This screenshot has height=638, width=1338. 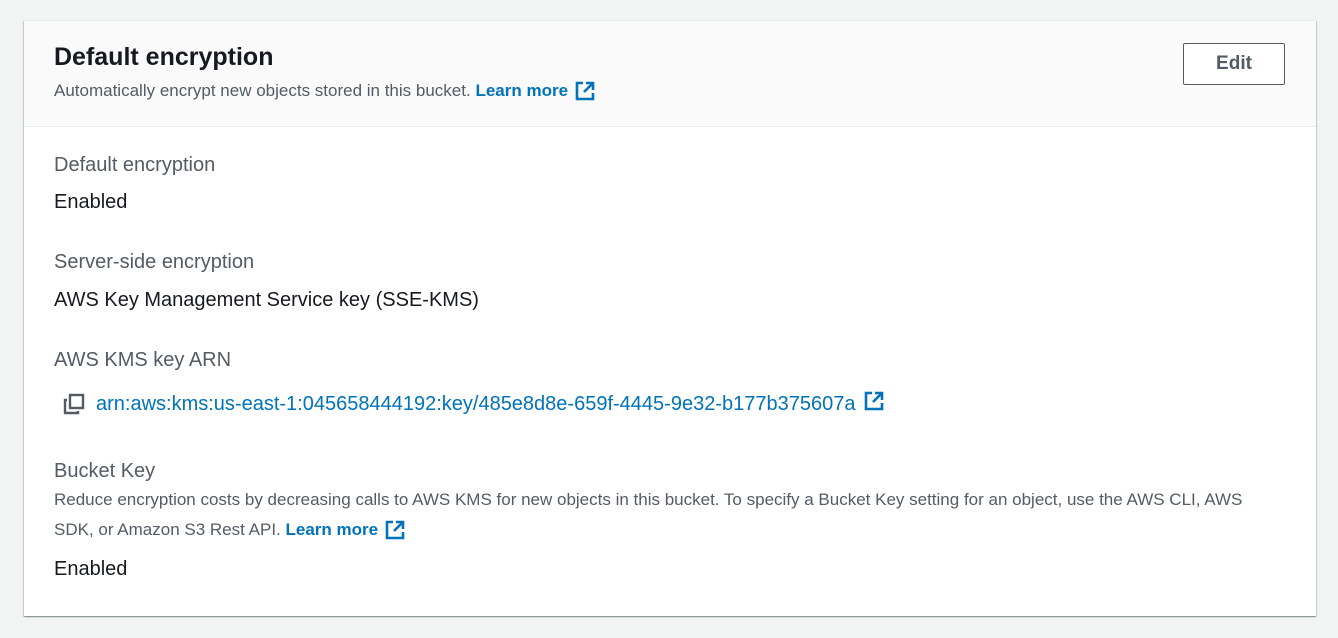 What do you see at coordinates (143, 360) in the screenshot?
I see `kms-key-arn-label: AWS KMS key ARN` at bounding box center [143, 360].